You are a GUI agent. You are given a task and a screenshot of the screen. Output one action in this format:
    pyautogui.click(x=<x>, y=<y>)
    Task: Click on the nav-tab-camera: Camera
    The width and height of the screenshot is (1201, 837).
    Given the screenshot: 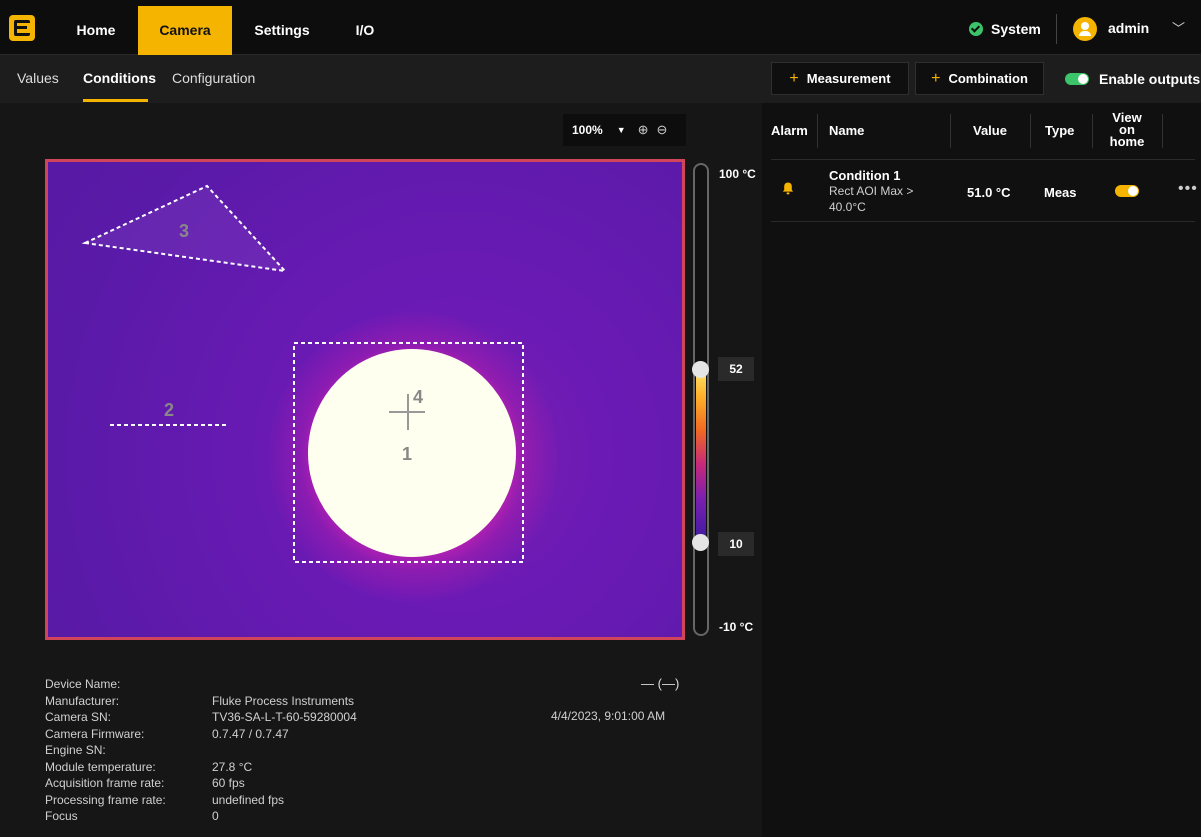 What is the action you would take?
    pyautogui.click(x=185, y=30)
    